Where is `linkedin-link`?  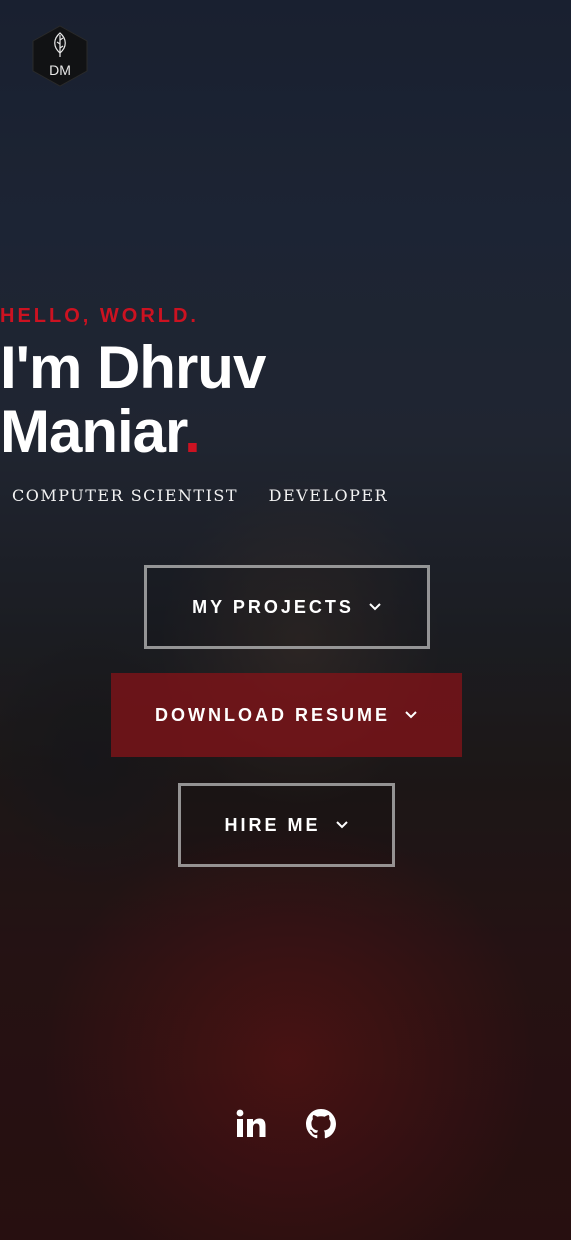 linkedin-link is located at coordinates (251, 1124).